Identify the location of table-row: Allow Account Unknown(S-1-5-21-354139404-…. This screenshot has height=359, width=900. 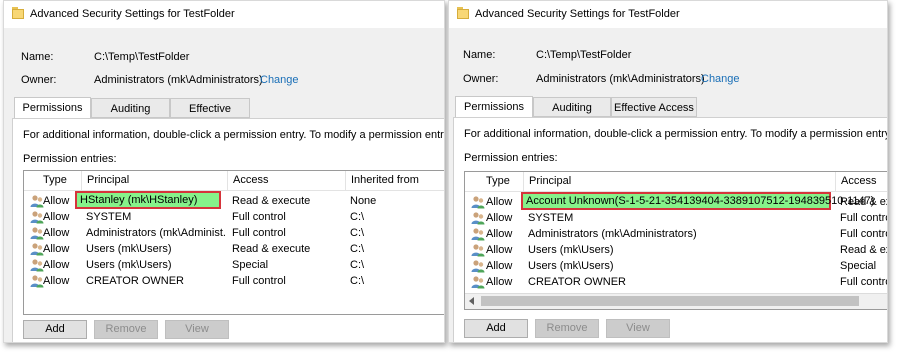
(676, 201).